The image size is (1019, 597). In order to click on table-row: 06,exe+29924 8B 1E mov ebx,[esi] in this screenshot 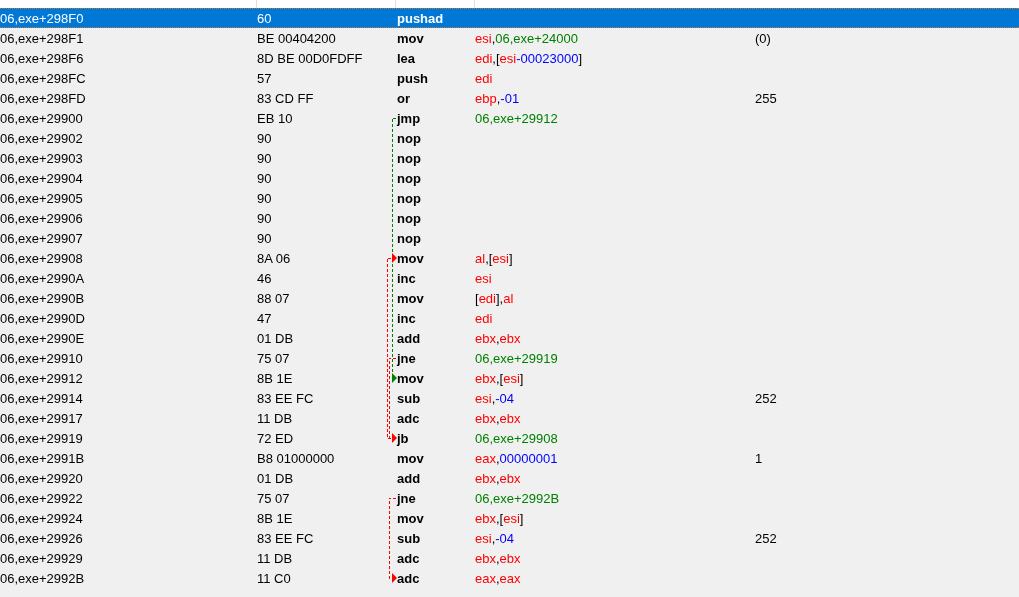, I will do `click(509, 518)`.